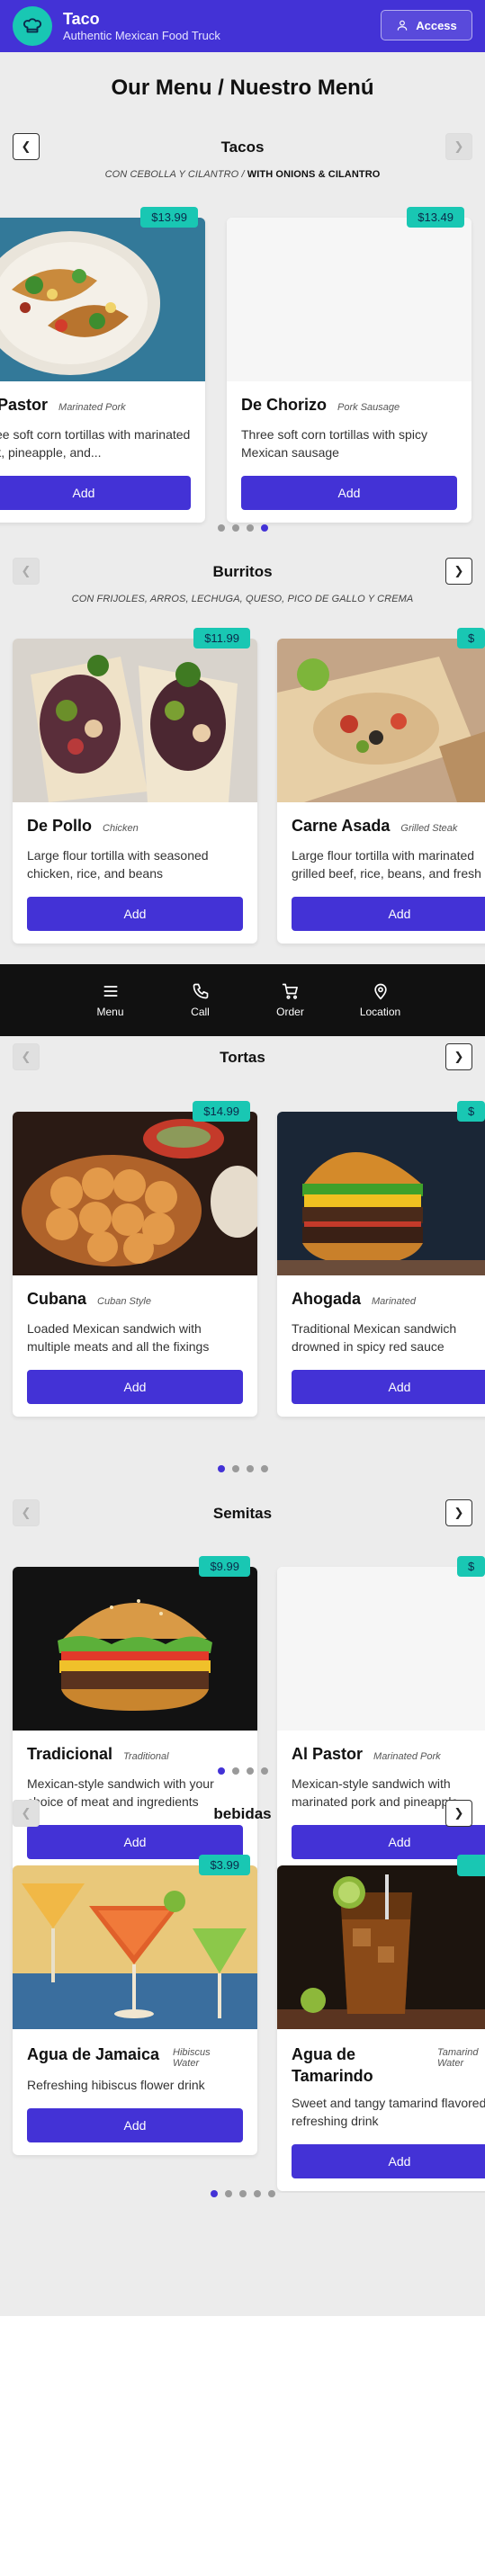 The height and width of the screenshot is (2576, 485). I want to click on subtitle-english: WITH ONIONS & CILANTRO, so click(314, 174).